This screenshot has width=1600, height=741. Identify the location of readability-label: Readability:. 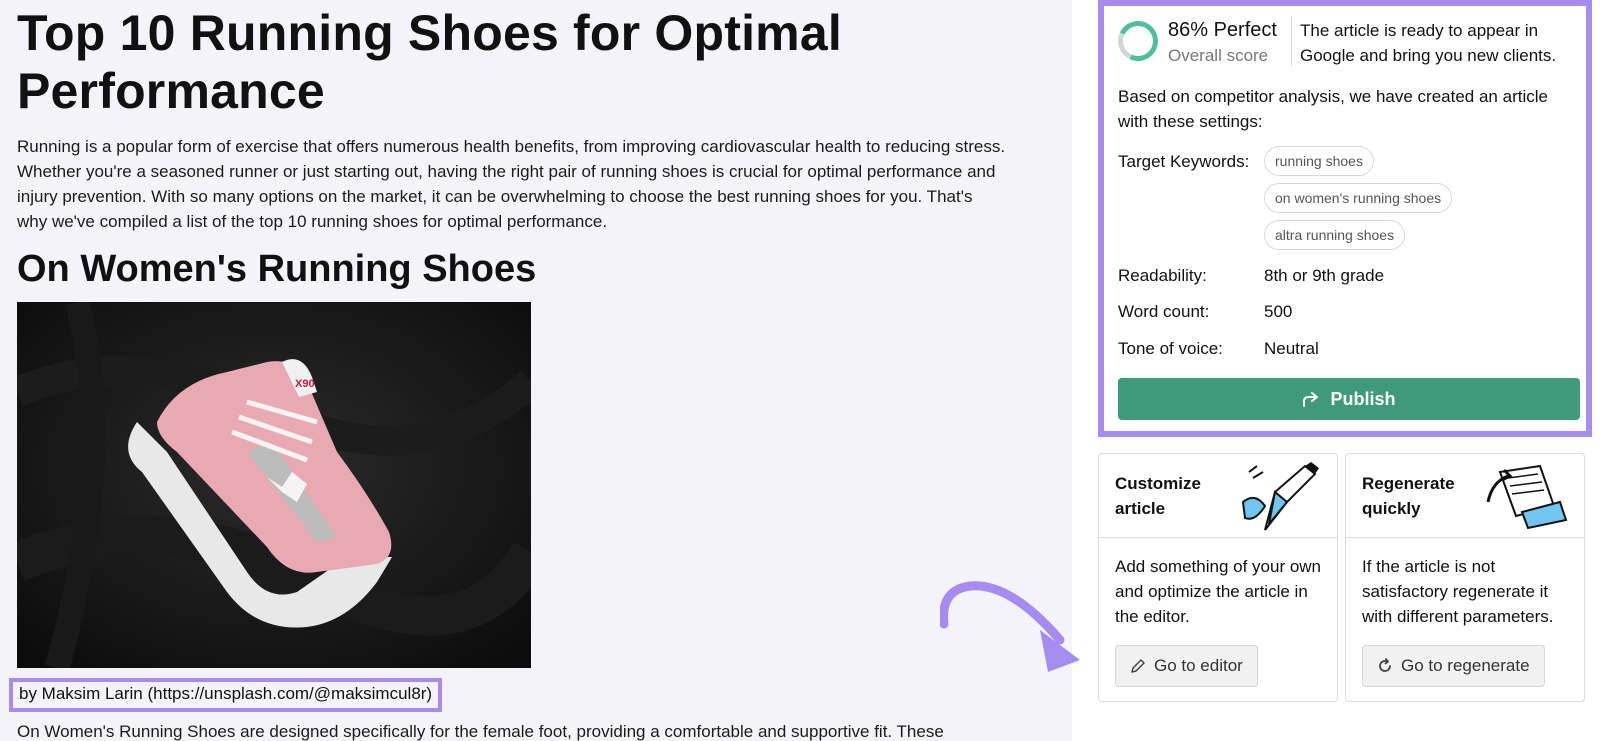
(1162, 275).